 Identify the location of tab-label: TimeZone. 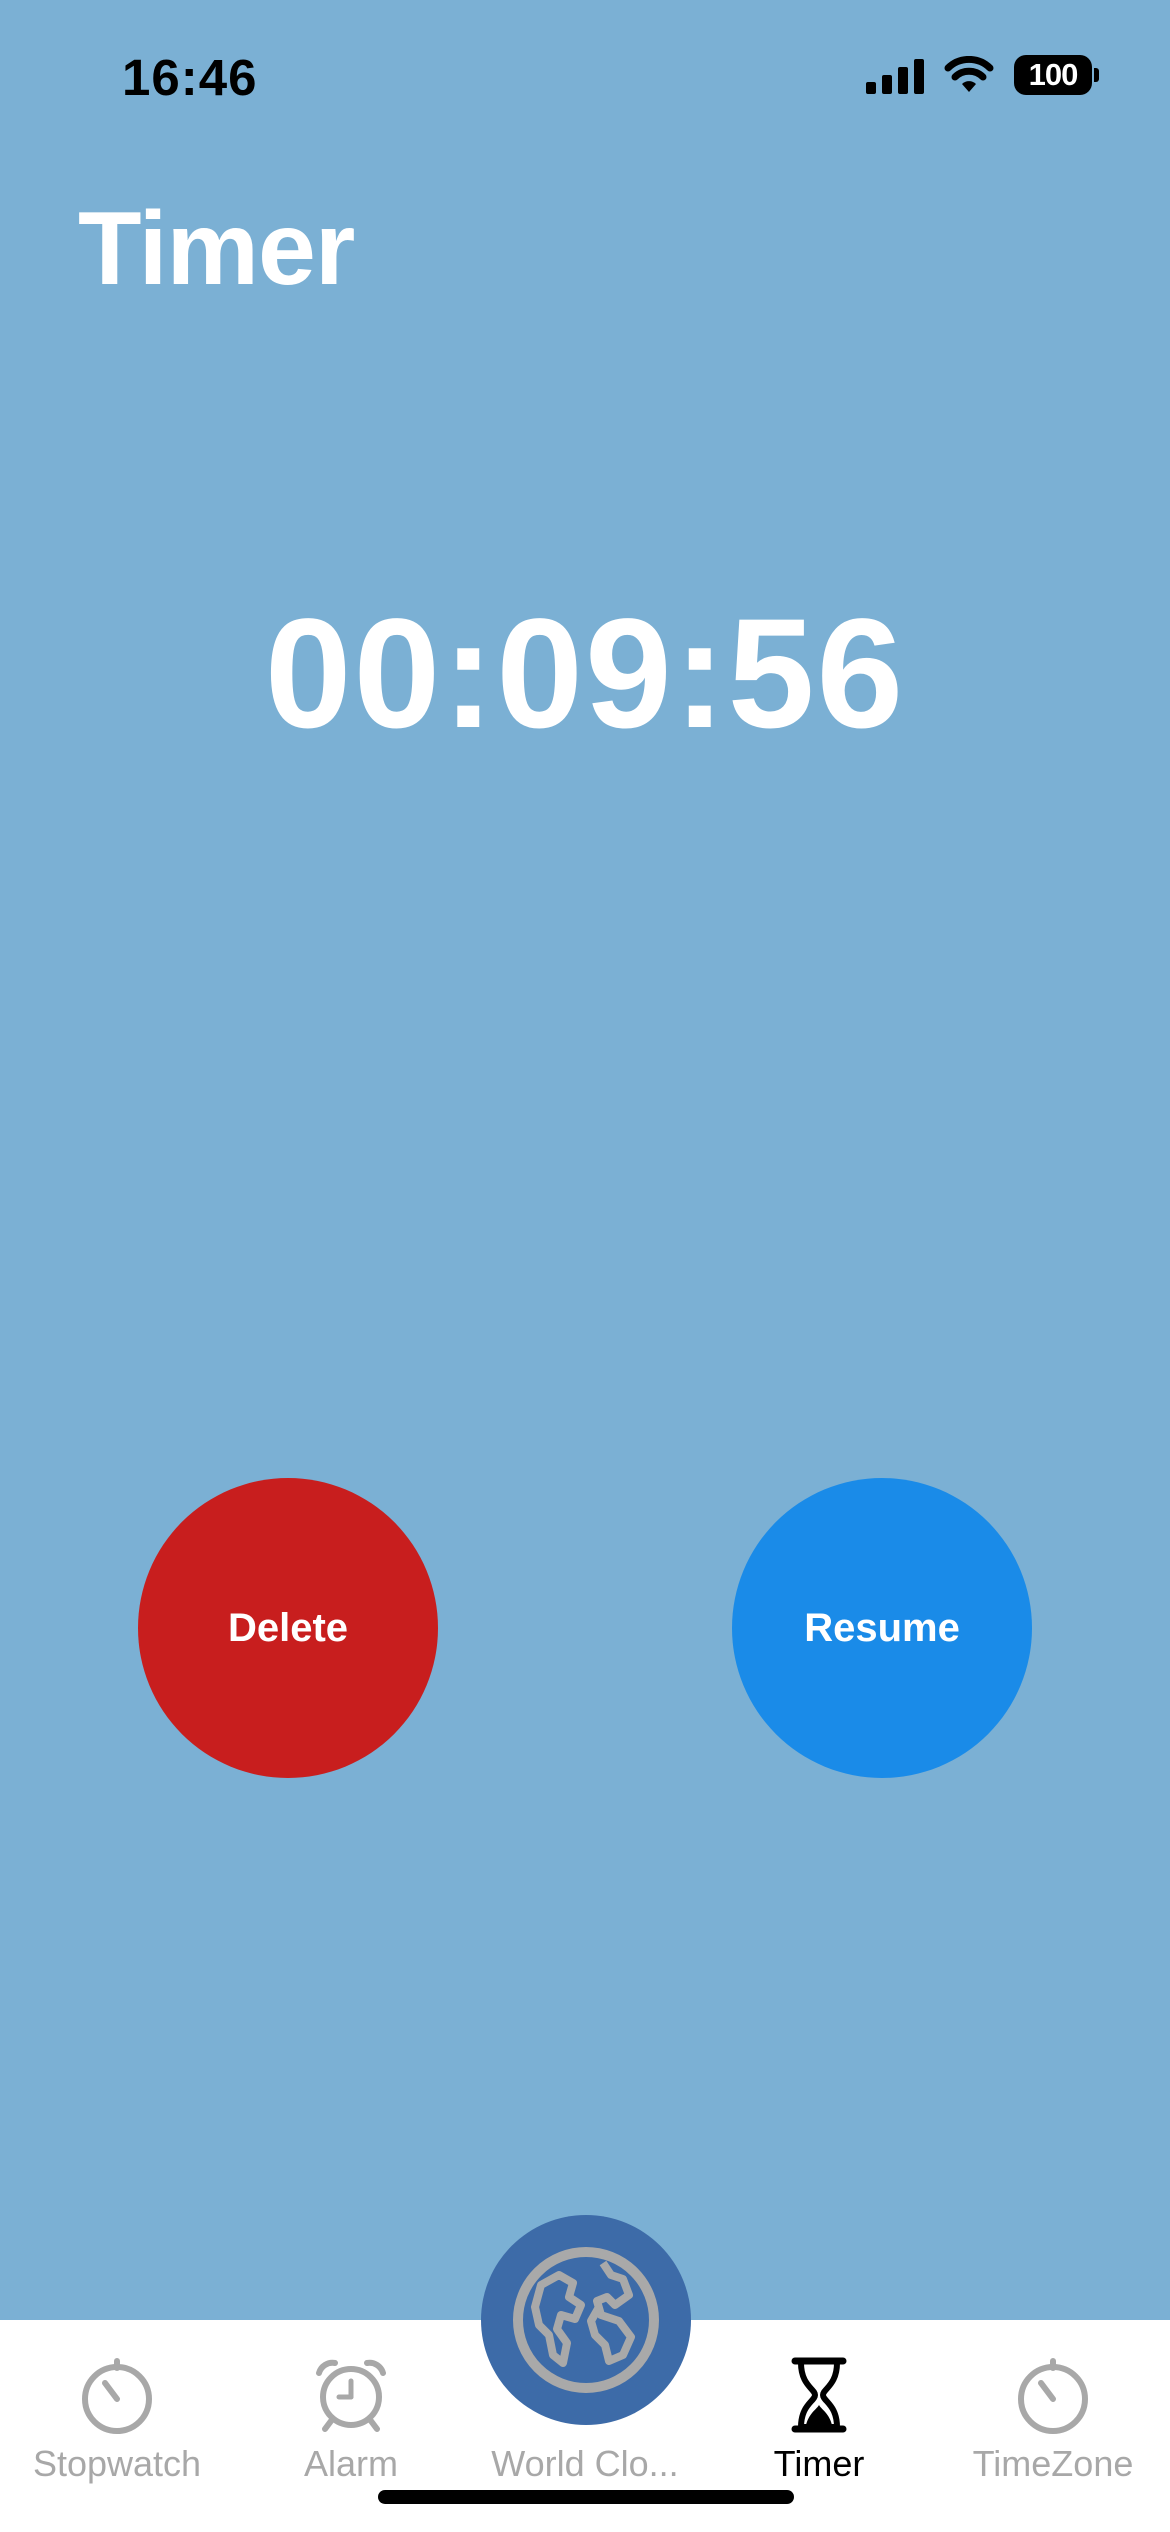
(1053, 2463).